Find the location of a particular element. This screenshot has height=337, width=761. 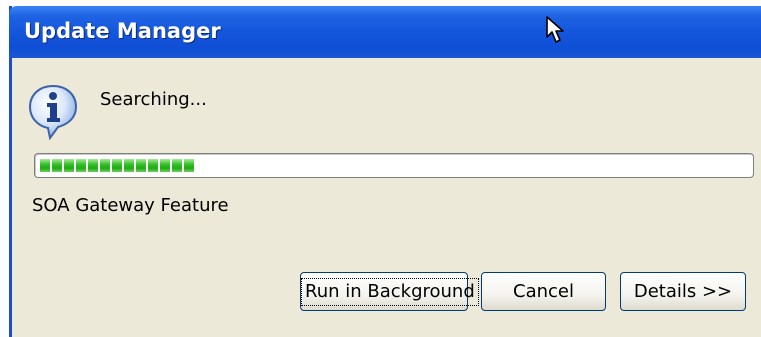

cancel-button: Cancel is located at coordinates (543, 291).